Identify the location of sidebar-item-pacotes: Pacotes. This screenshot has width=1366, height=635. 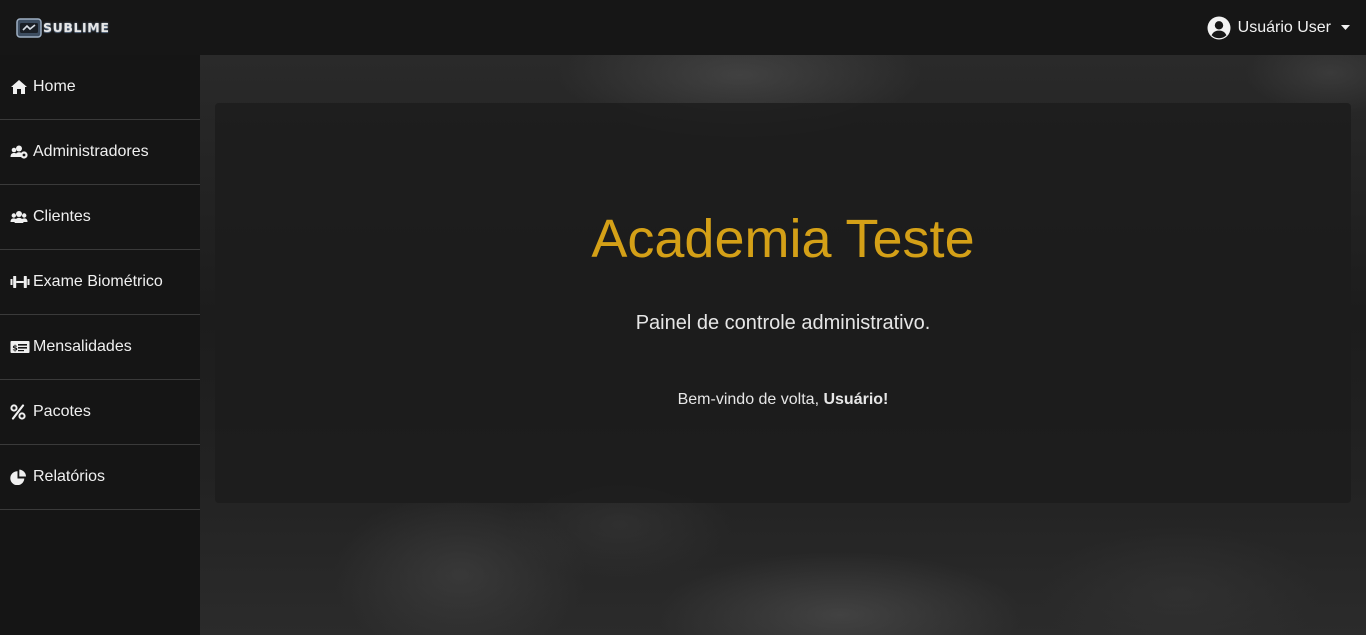
(100, 412).